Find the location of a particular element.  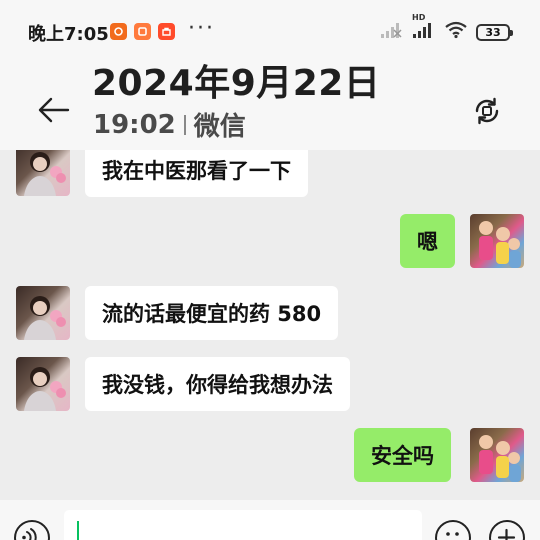

message-bubble: 我在中医那看了一下 is located at coordinates (196, 173).